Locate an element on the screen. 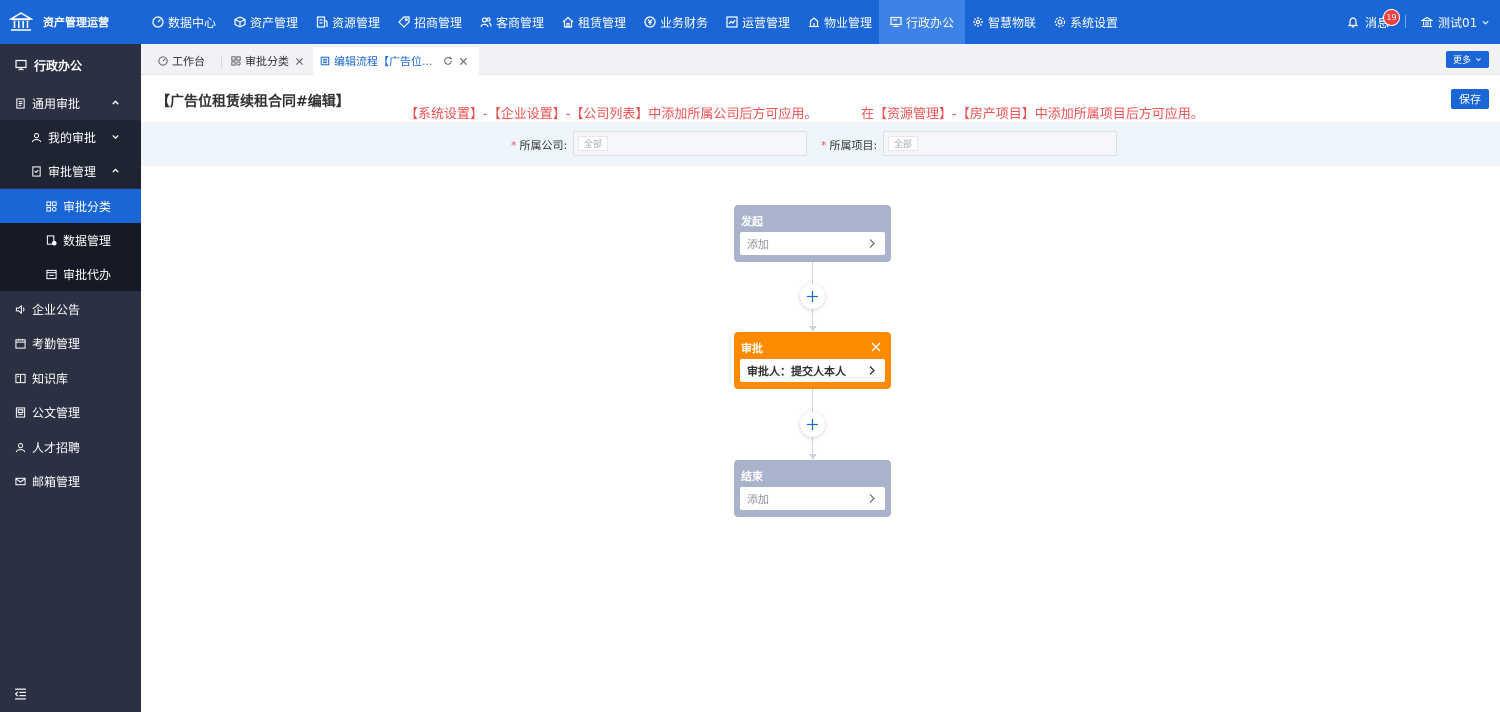 The image size is (1500, 712). sidebar-item-approval-categories: 审批分类 is located at coordinates (70, 206).